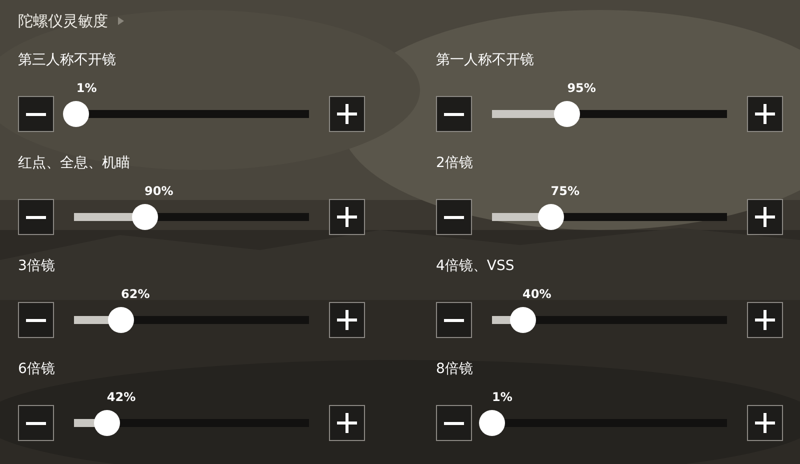  Describe the element at coordinates (537, 294) in the screenshot. I see `slider-value: 40%` at that location.